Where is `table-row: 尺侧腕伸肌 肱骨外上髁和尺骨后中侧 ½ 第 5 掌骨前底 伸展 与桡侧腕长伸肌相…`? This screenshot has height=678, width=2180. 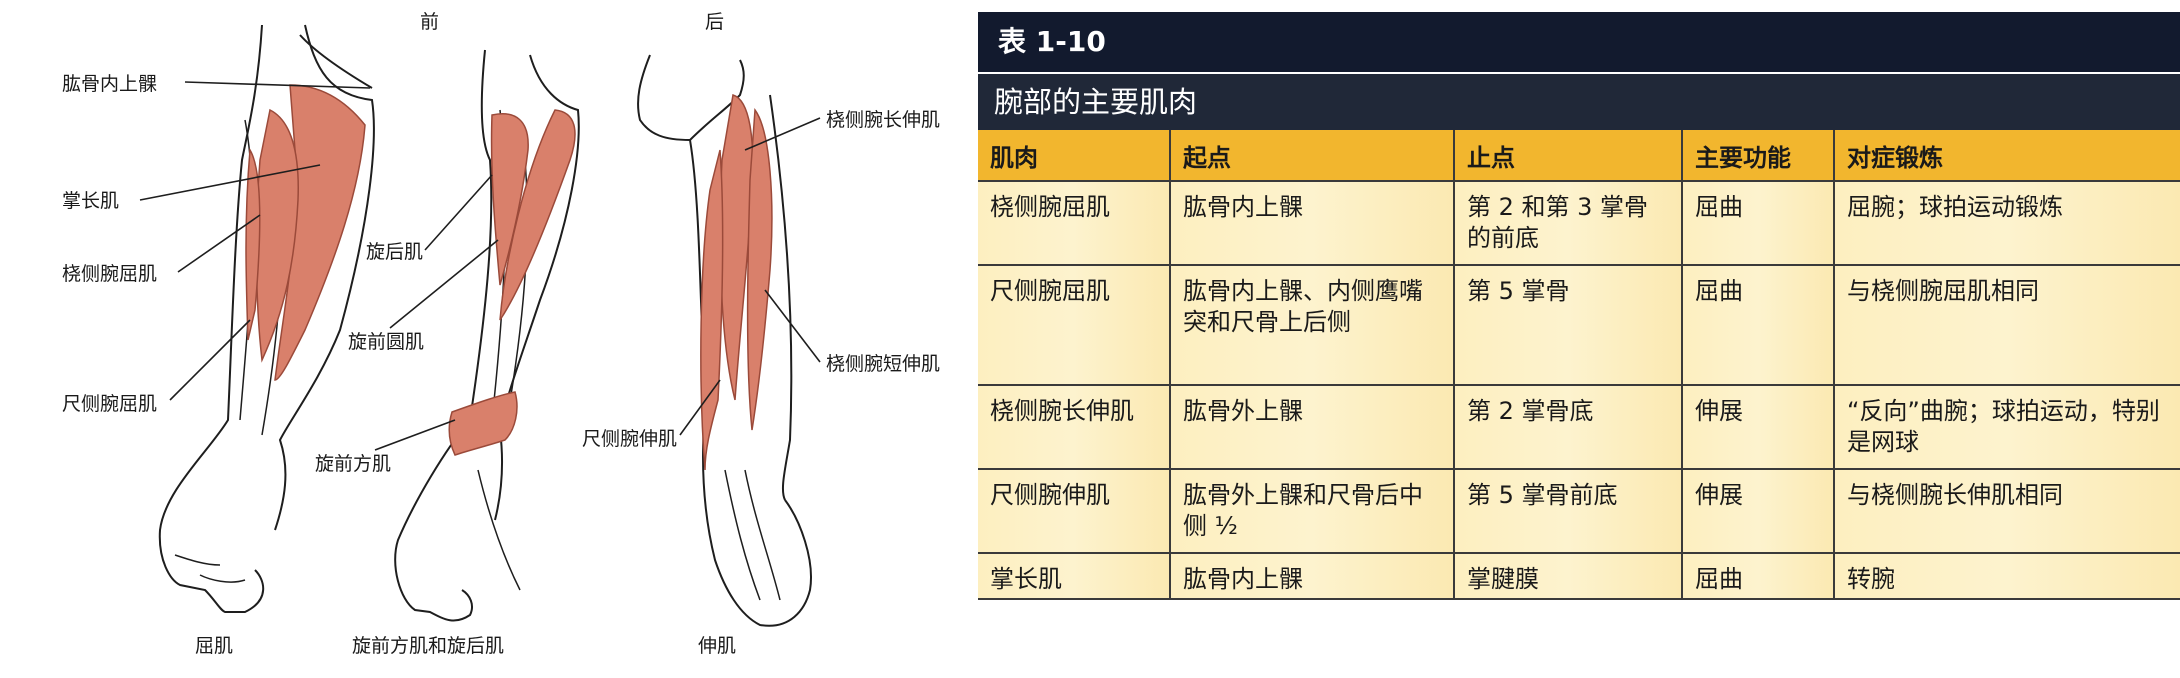
table-row: 尺侧腕伸肌 肱骨外上髁和尺骨后中侧 ½ 第 5 掌骨前底 伸展 与桡侧腕长伸肌相… is located at coordinates (1579, 511).